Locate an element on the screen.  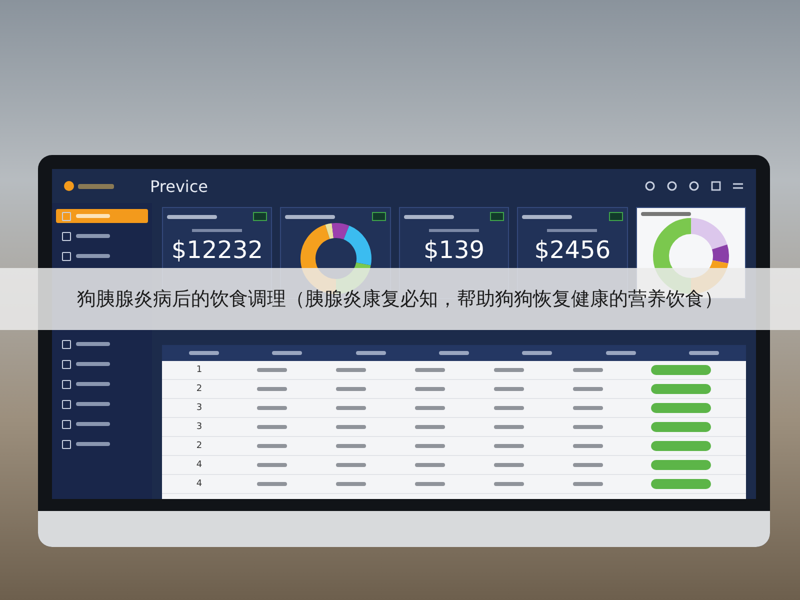
card-value: $12232 is located at coordinates (217, 250).